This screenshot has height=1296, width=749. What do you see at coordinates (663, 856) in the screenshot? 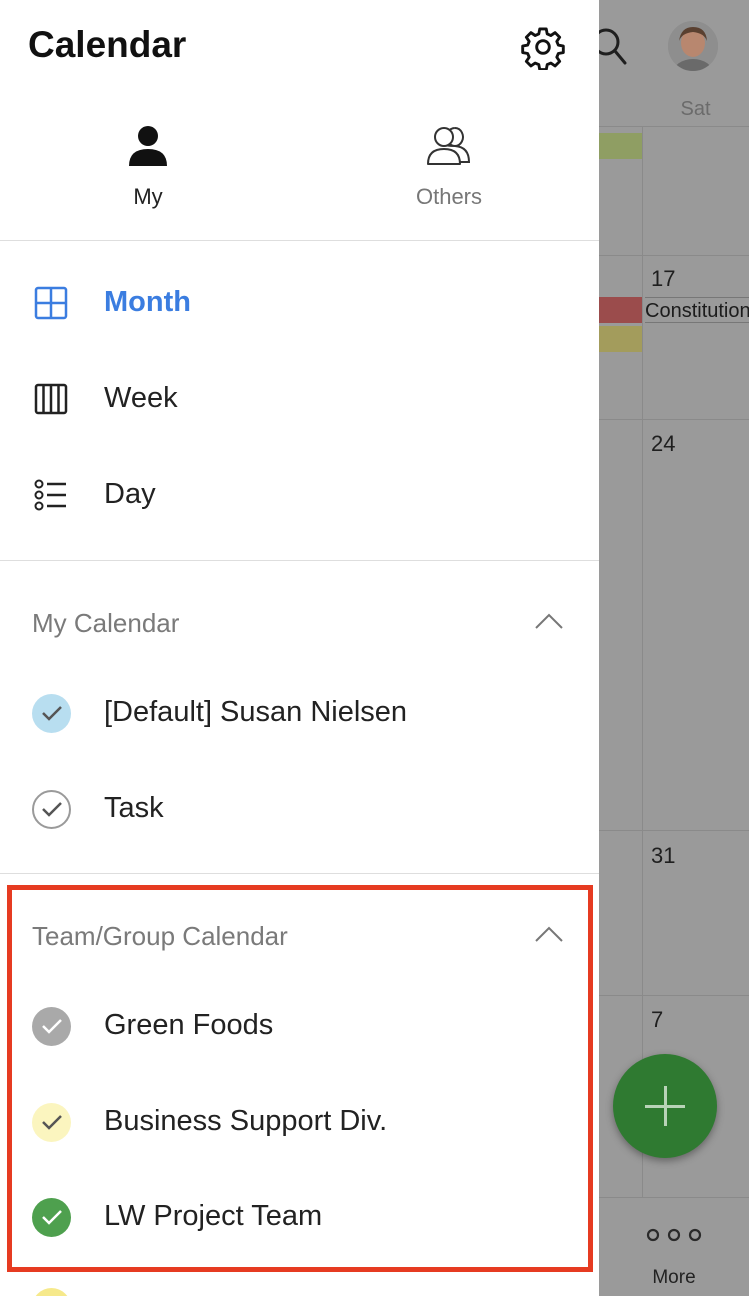
I see `date-cell: 31` at bounding box center [663, 856].